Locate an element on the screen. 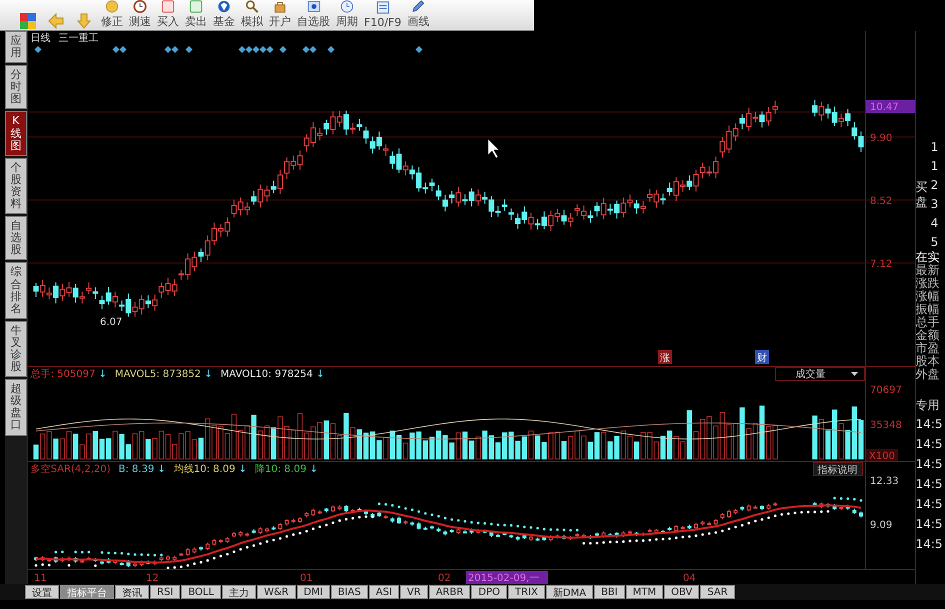 The width and height of the screenshot is (945, 609). indicator-legend: MAVOL10: 978254 ↓ is located at coordinates (272, 374).